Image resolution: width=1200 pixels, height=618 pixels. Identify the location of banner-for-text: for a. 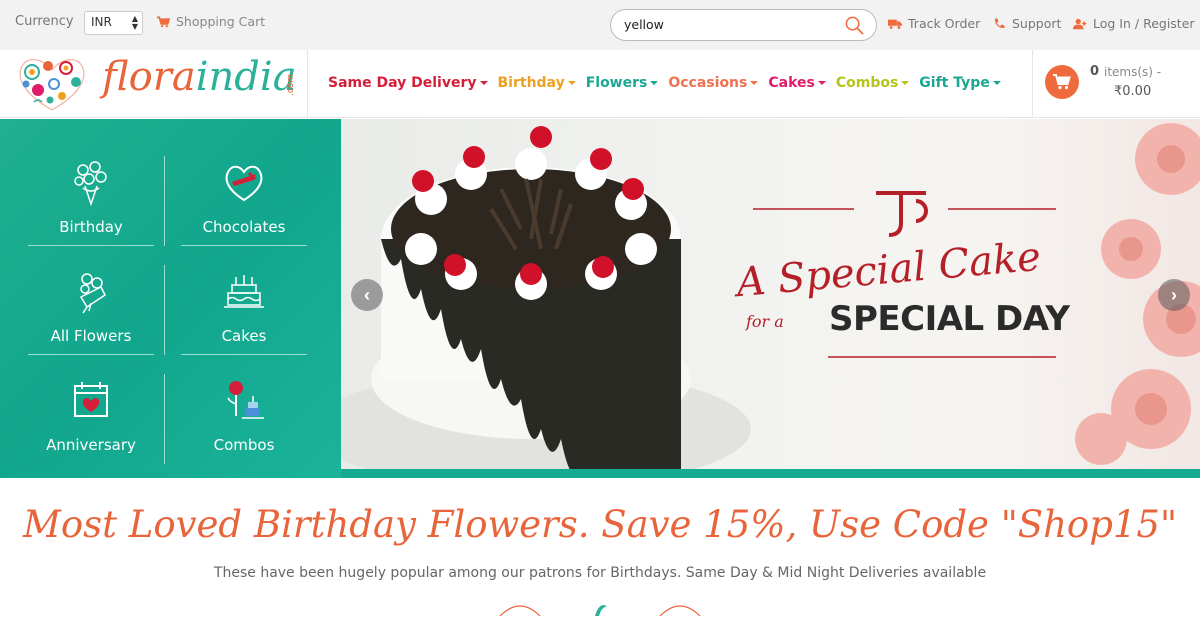
(765, 321).